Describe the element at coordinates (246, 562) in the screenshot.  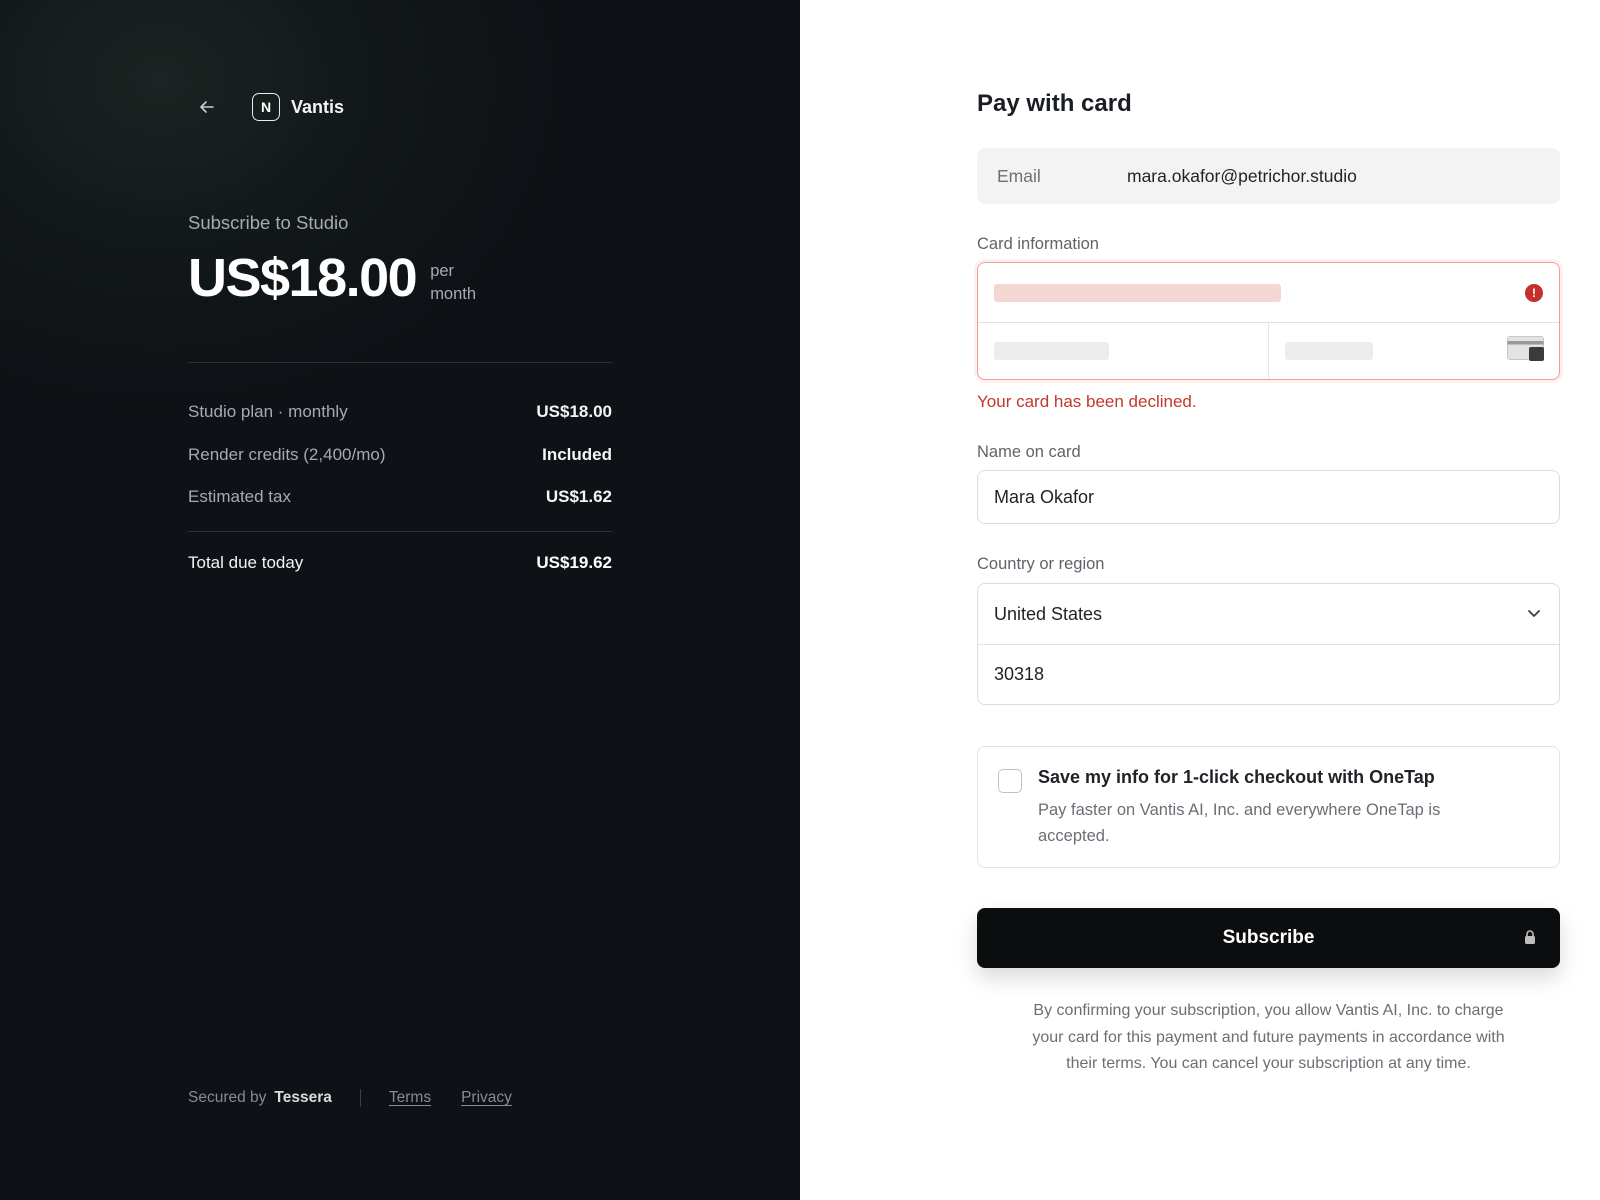
I see `total-label: Total due today` at that location.